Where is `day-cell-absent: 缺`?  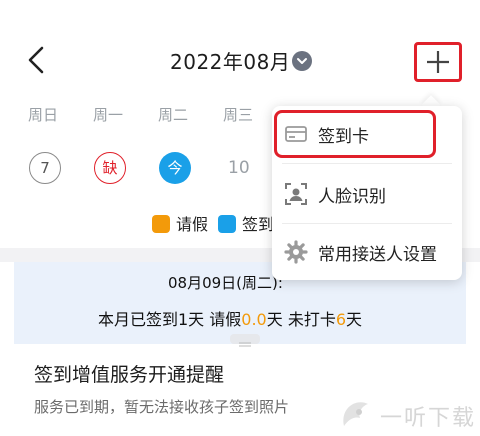 day-cell-absent: 缺 is located at coordinates (110, 168).